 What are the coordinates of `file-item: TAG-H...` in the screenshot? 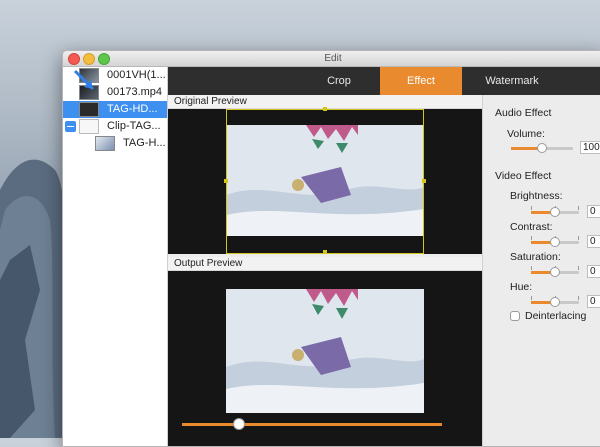 It's located at (115, 143).